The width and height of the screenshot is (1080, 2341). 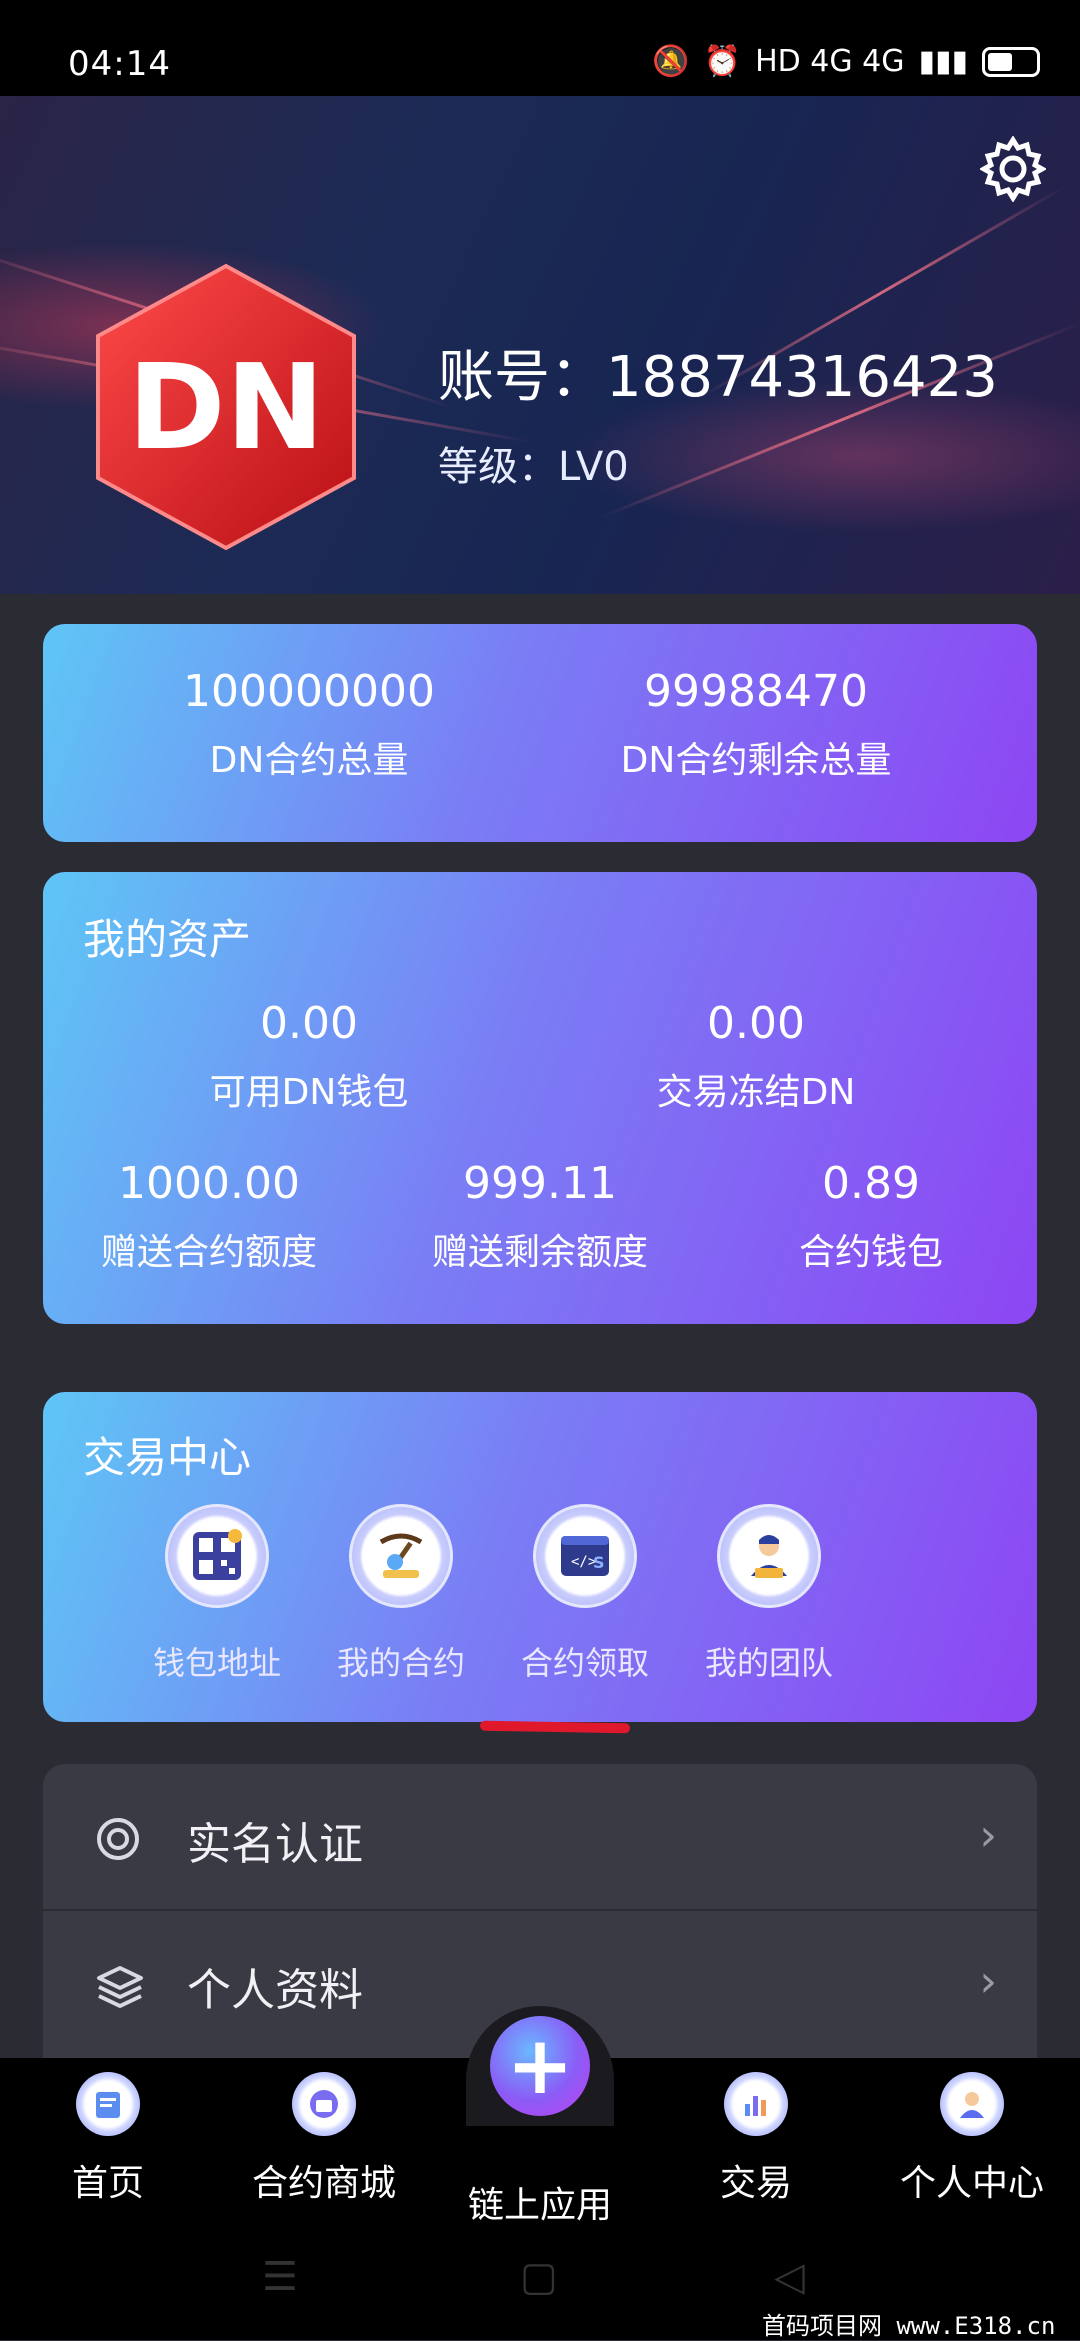 What do you see at coordinates (539, 2277) in the screenshot?
I see `square-home-icon: ▢` at bounding box center [539, 2277].